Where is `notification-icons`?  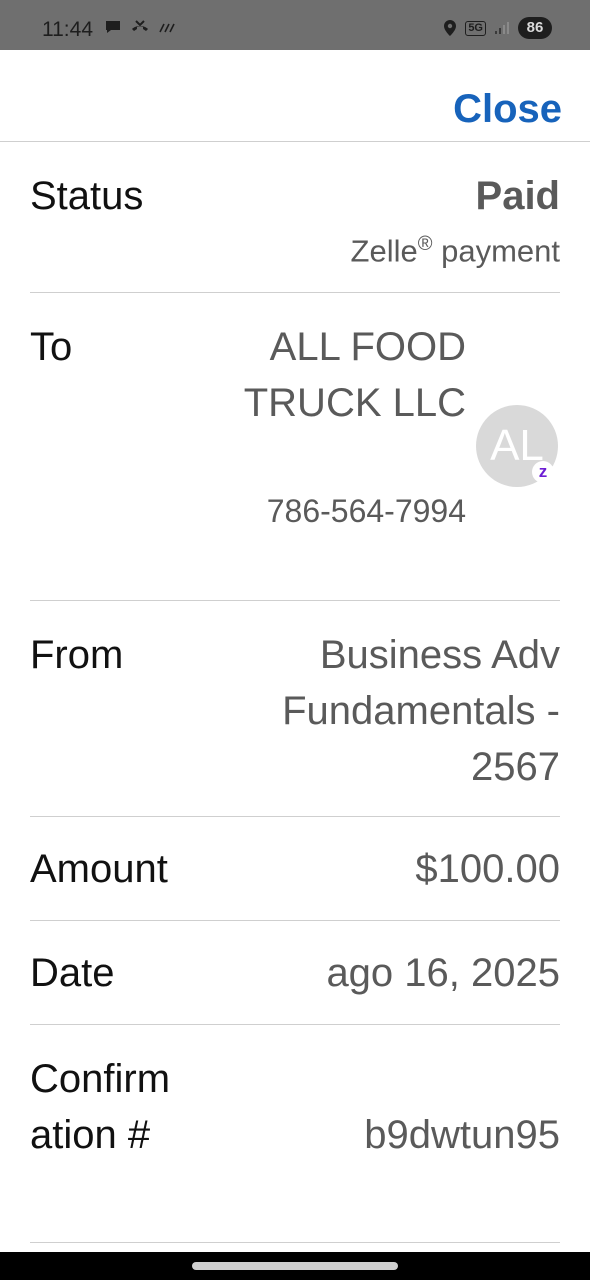
notification-icons is located at coordinates (140, 27).